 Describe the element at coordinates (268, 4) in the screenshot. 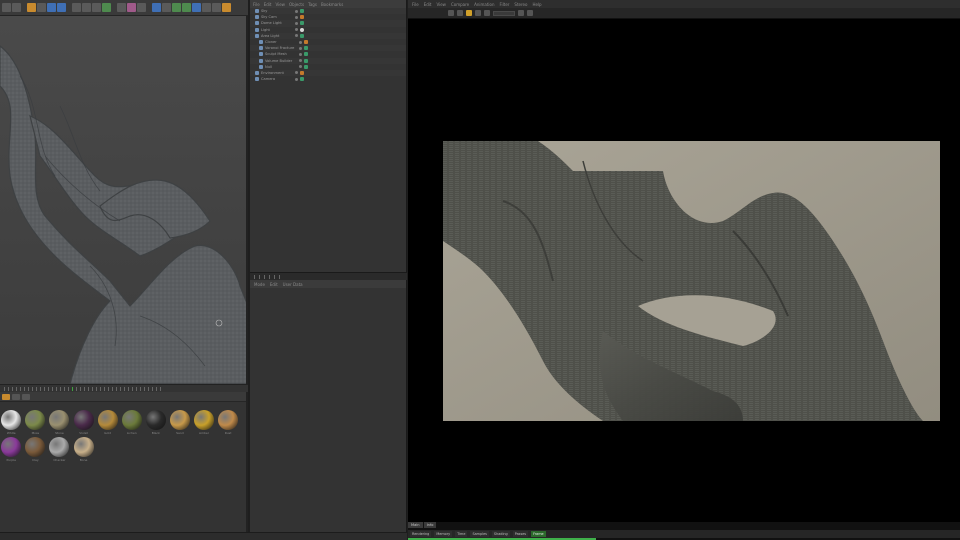

I see `object-menu-item: Edit` at that location.